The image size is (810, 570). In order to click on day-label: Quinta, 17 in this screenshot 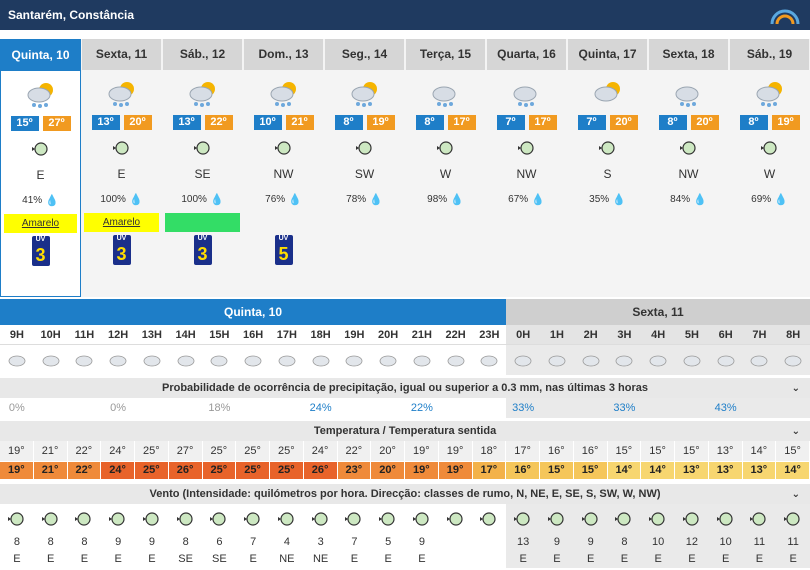, I will do `click(607, 54)`.